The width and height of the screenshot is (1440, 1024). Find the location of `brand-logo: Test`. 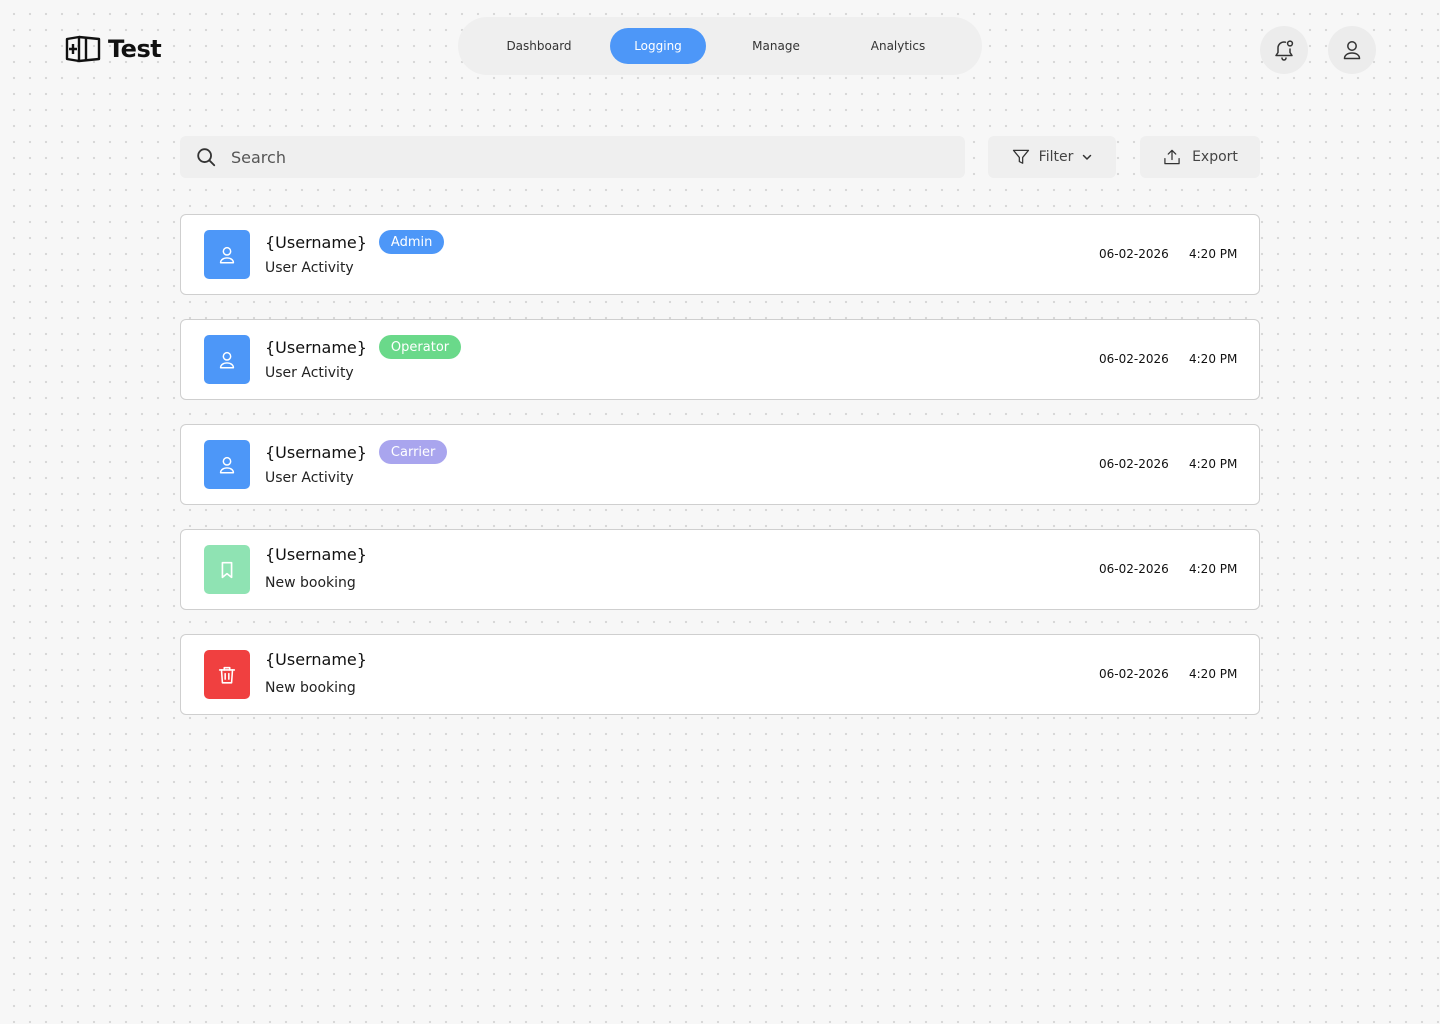

brand-logo: Test is located at coordinates (113, 49).